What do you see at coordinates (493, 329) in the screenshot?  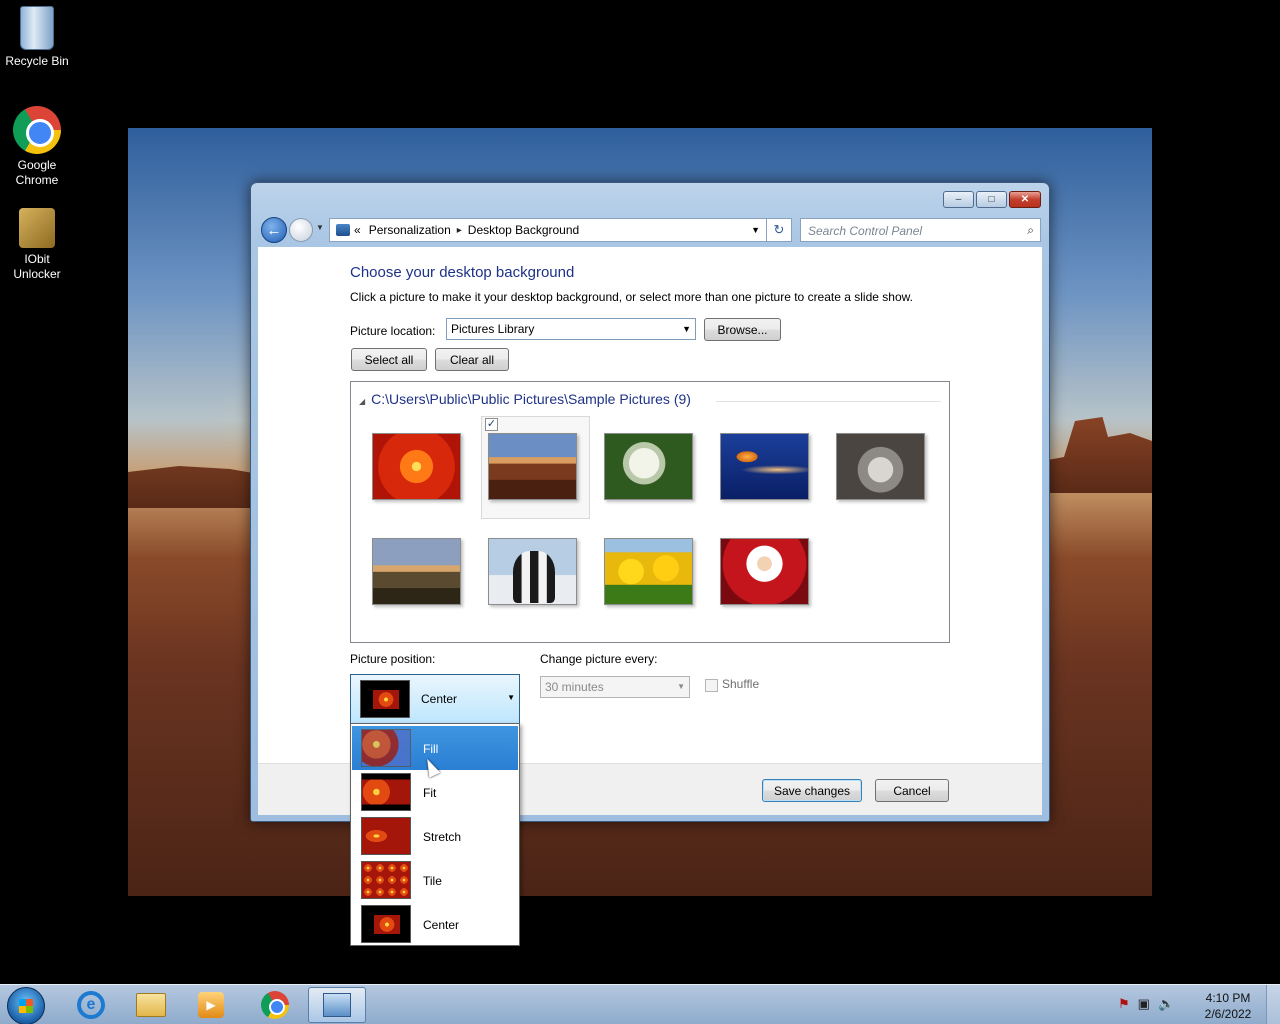 I see `picture-location-value: Pictures Library` at bounding box center [493, 329].